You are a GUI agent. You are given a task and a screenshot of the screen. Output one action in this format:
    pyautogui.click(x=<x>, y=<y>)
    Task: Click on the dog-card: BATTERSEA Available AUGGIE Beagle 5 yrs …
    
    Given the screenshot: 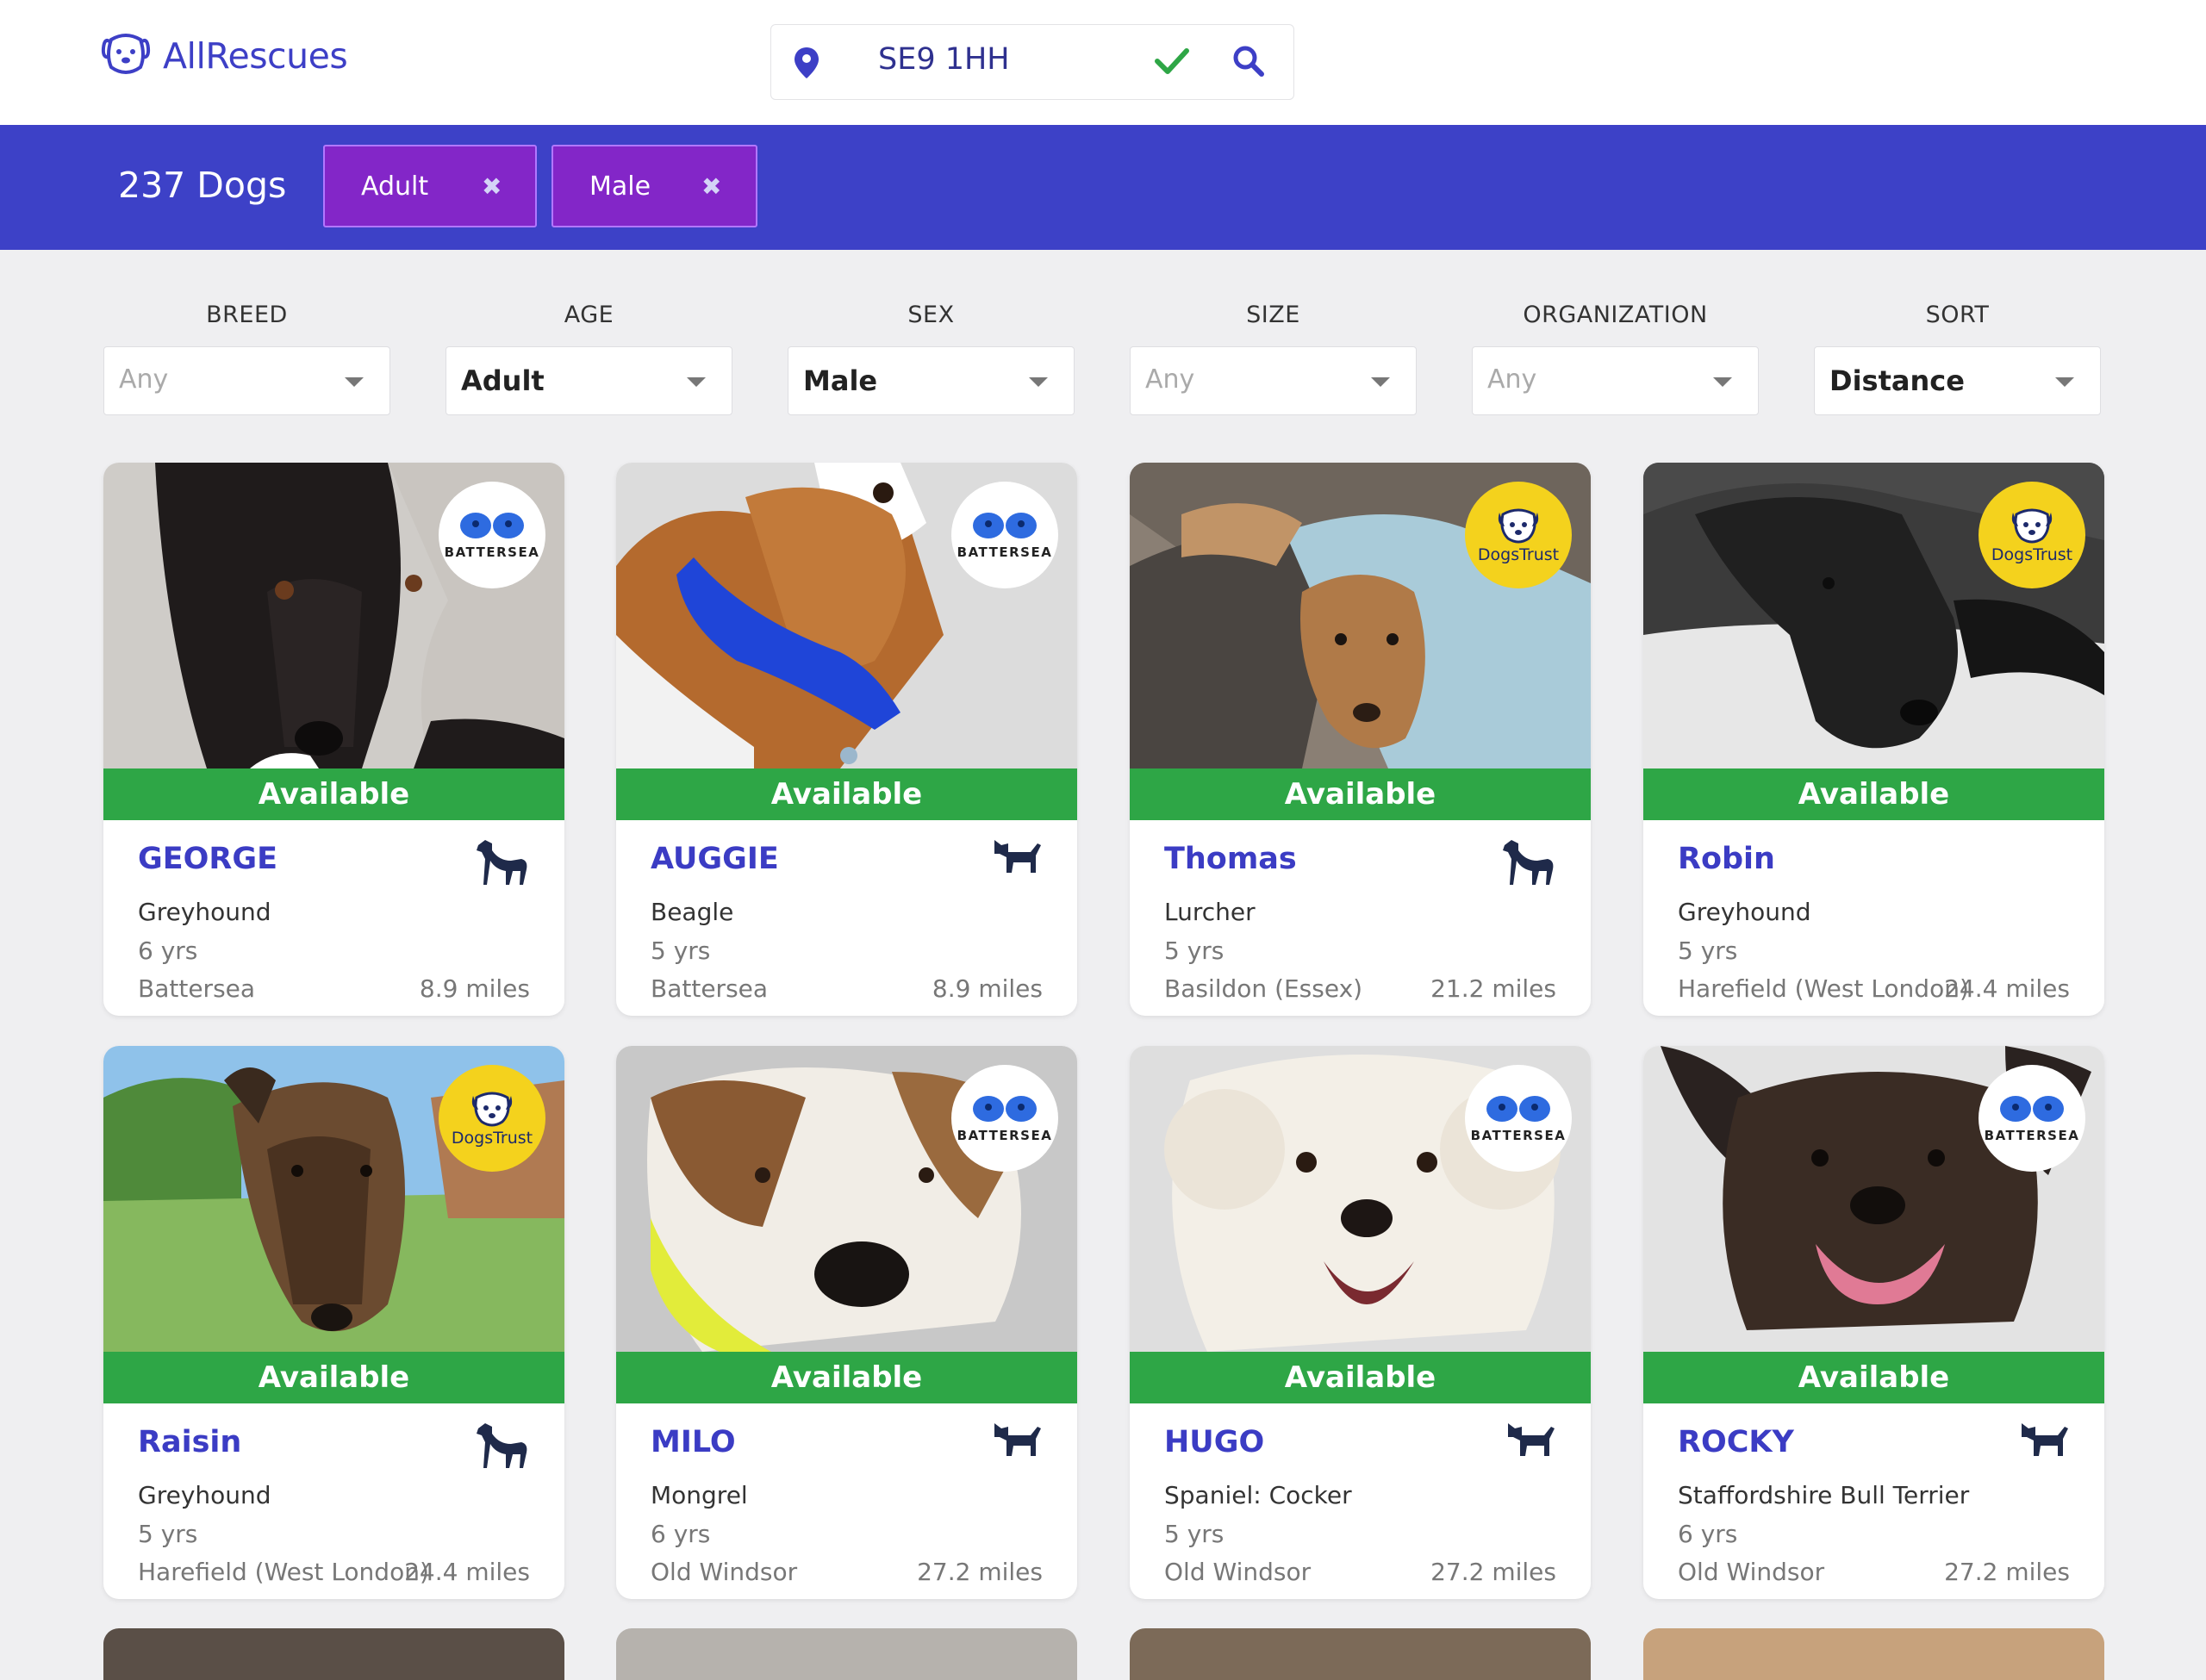 What is the action you would take?
    pyautogui.click(x=846, y=740)
    